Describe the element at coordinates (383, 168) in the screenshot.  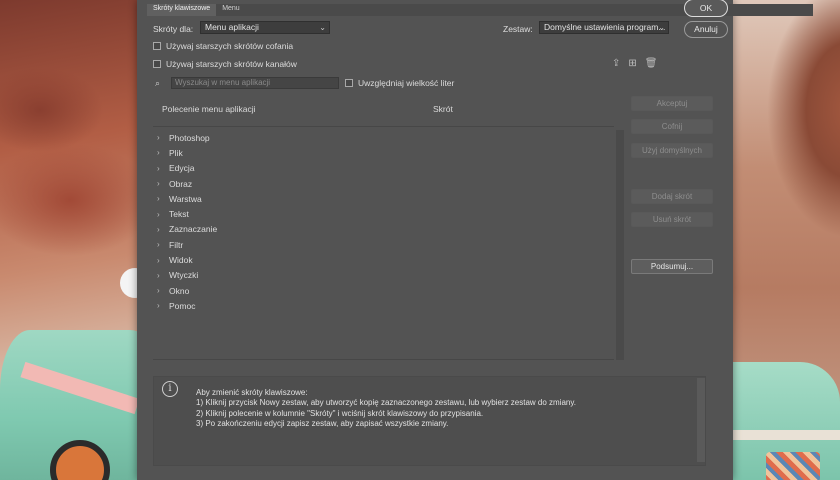
I see `tree-item: › Edycja` at that location.